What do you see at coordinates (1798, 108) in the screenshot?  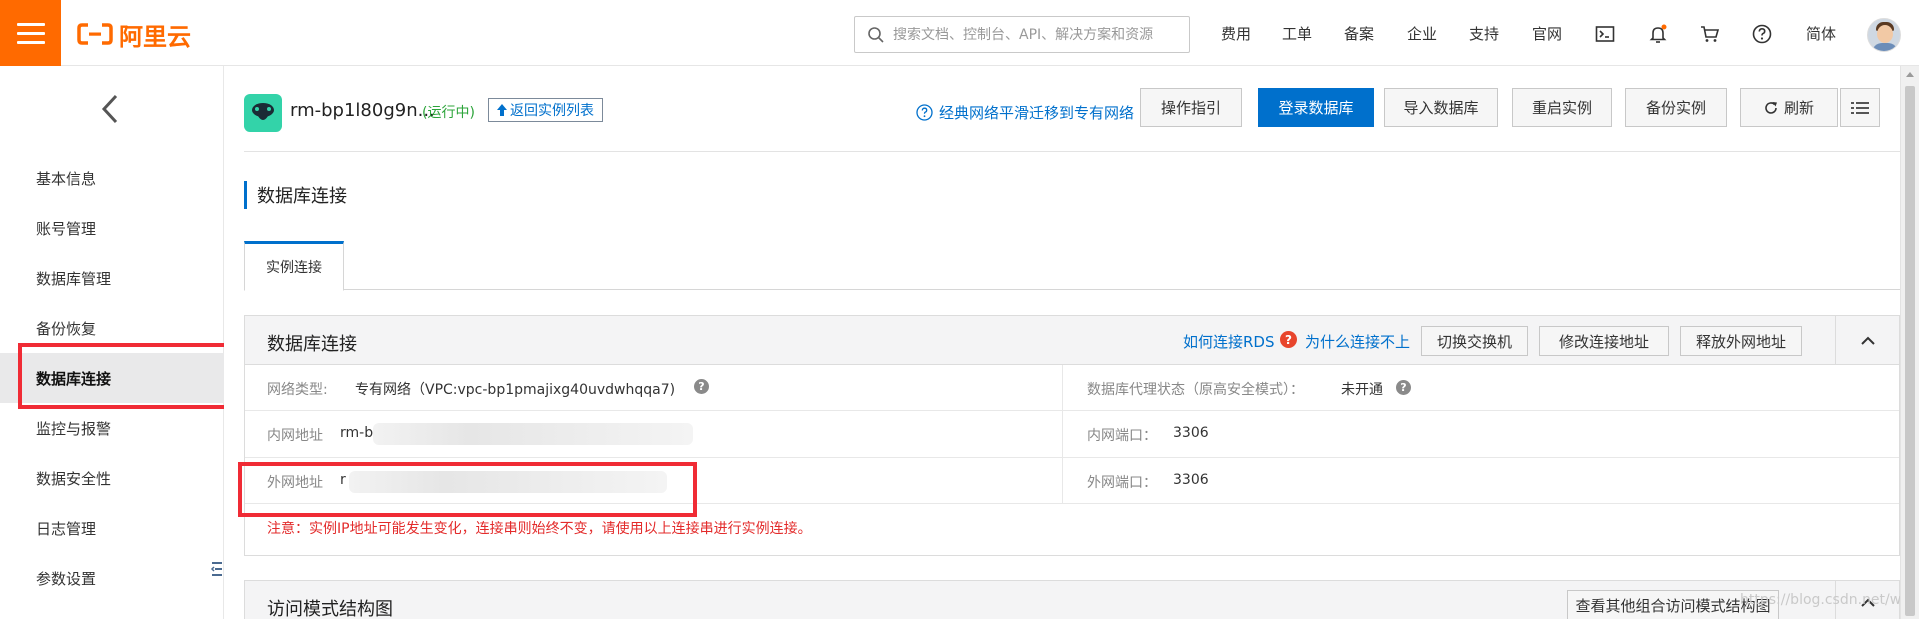 I see `refresh-label: 刷新` at bounding box center [1798, 108].